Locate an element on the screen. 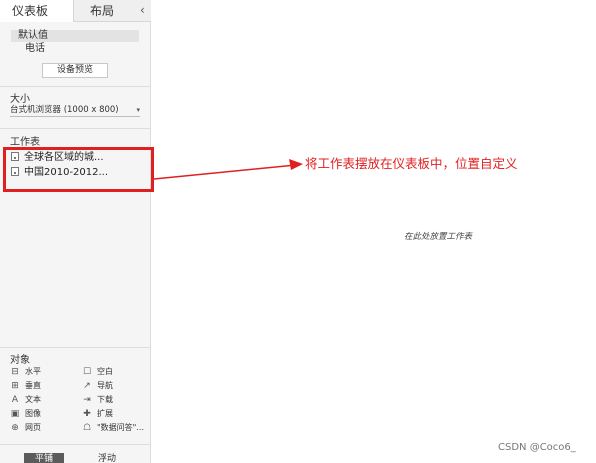 This screenshot has height=463, width=596. chevron-down-icon: ▾ is located at coordinates (138, 110).